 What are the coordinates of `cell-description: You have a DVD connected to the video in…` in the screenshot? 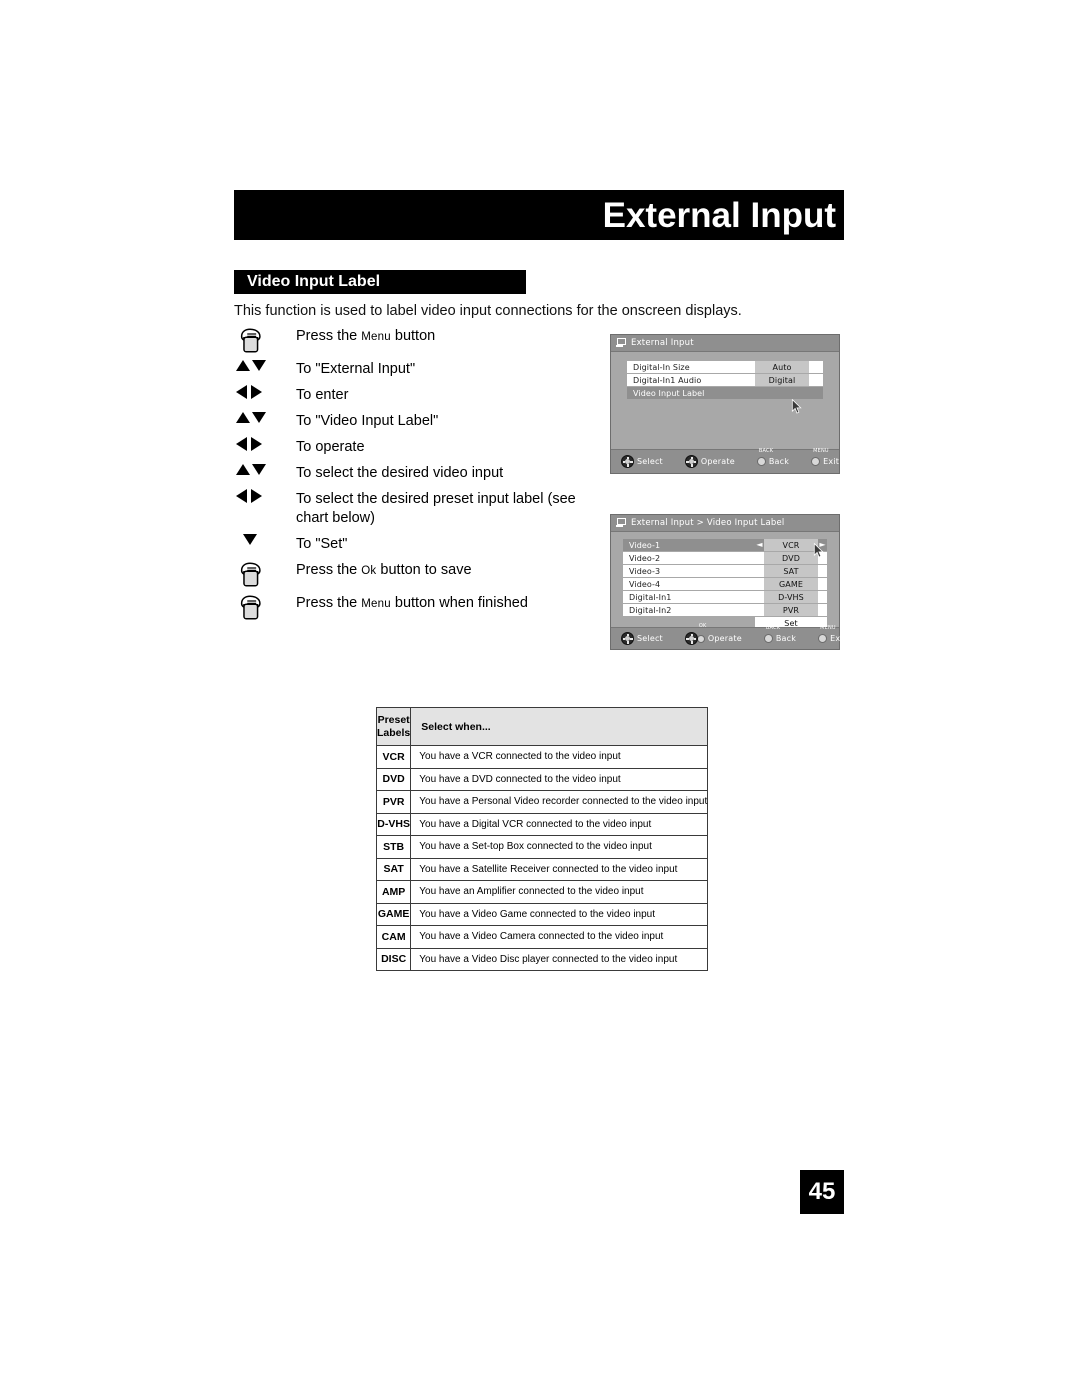 It's located at (559, 779).